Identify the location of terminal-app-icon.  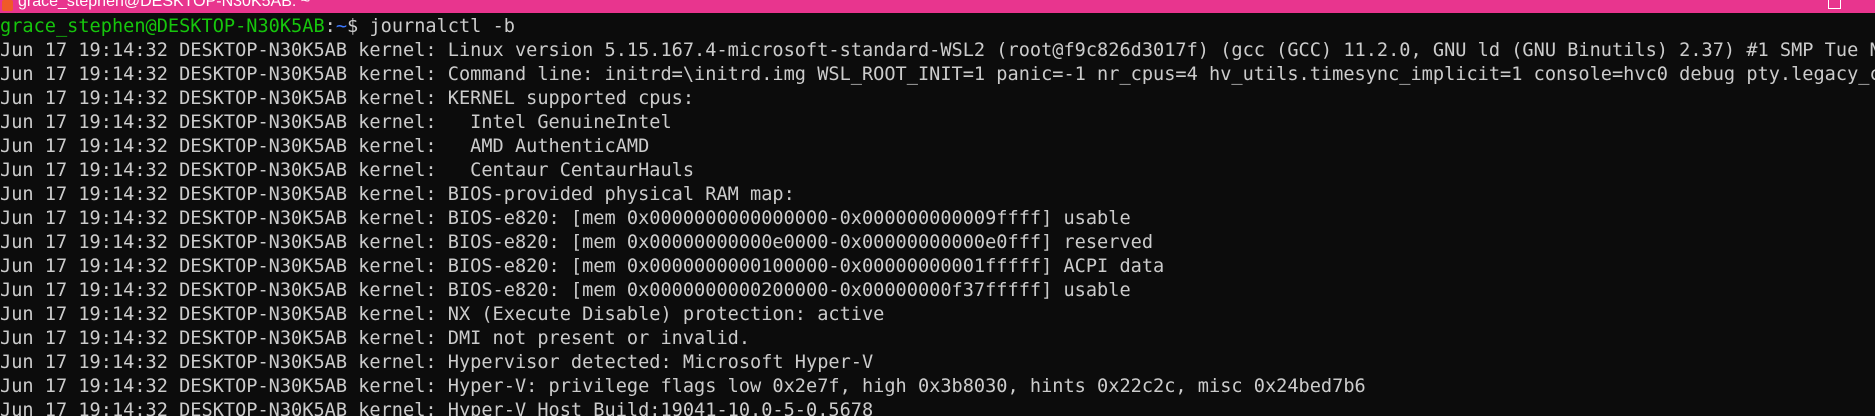
(7, 5).